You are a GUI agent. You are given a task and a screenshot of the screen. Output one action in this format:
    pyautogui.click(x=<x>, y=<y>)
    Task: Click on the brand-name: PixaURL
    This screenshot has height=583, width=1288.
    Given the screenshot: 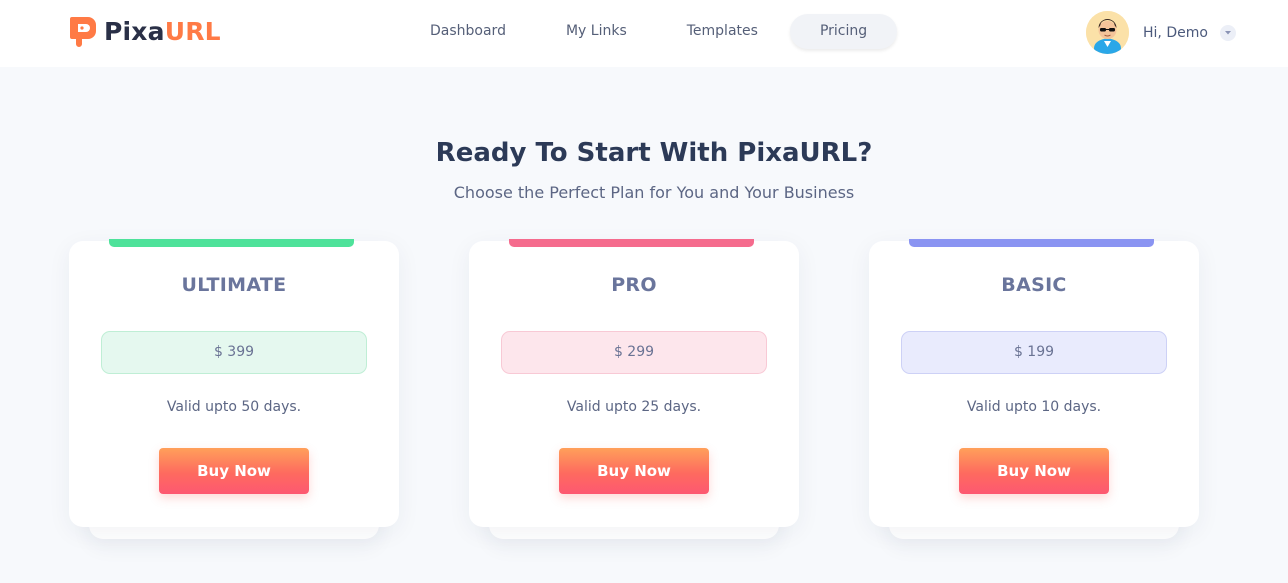 What is the action you would take?
    pyautogui.click(x=162, y=31)
    